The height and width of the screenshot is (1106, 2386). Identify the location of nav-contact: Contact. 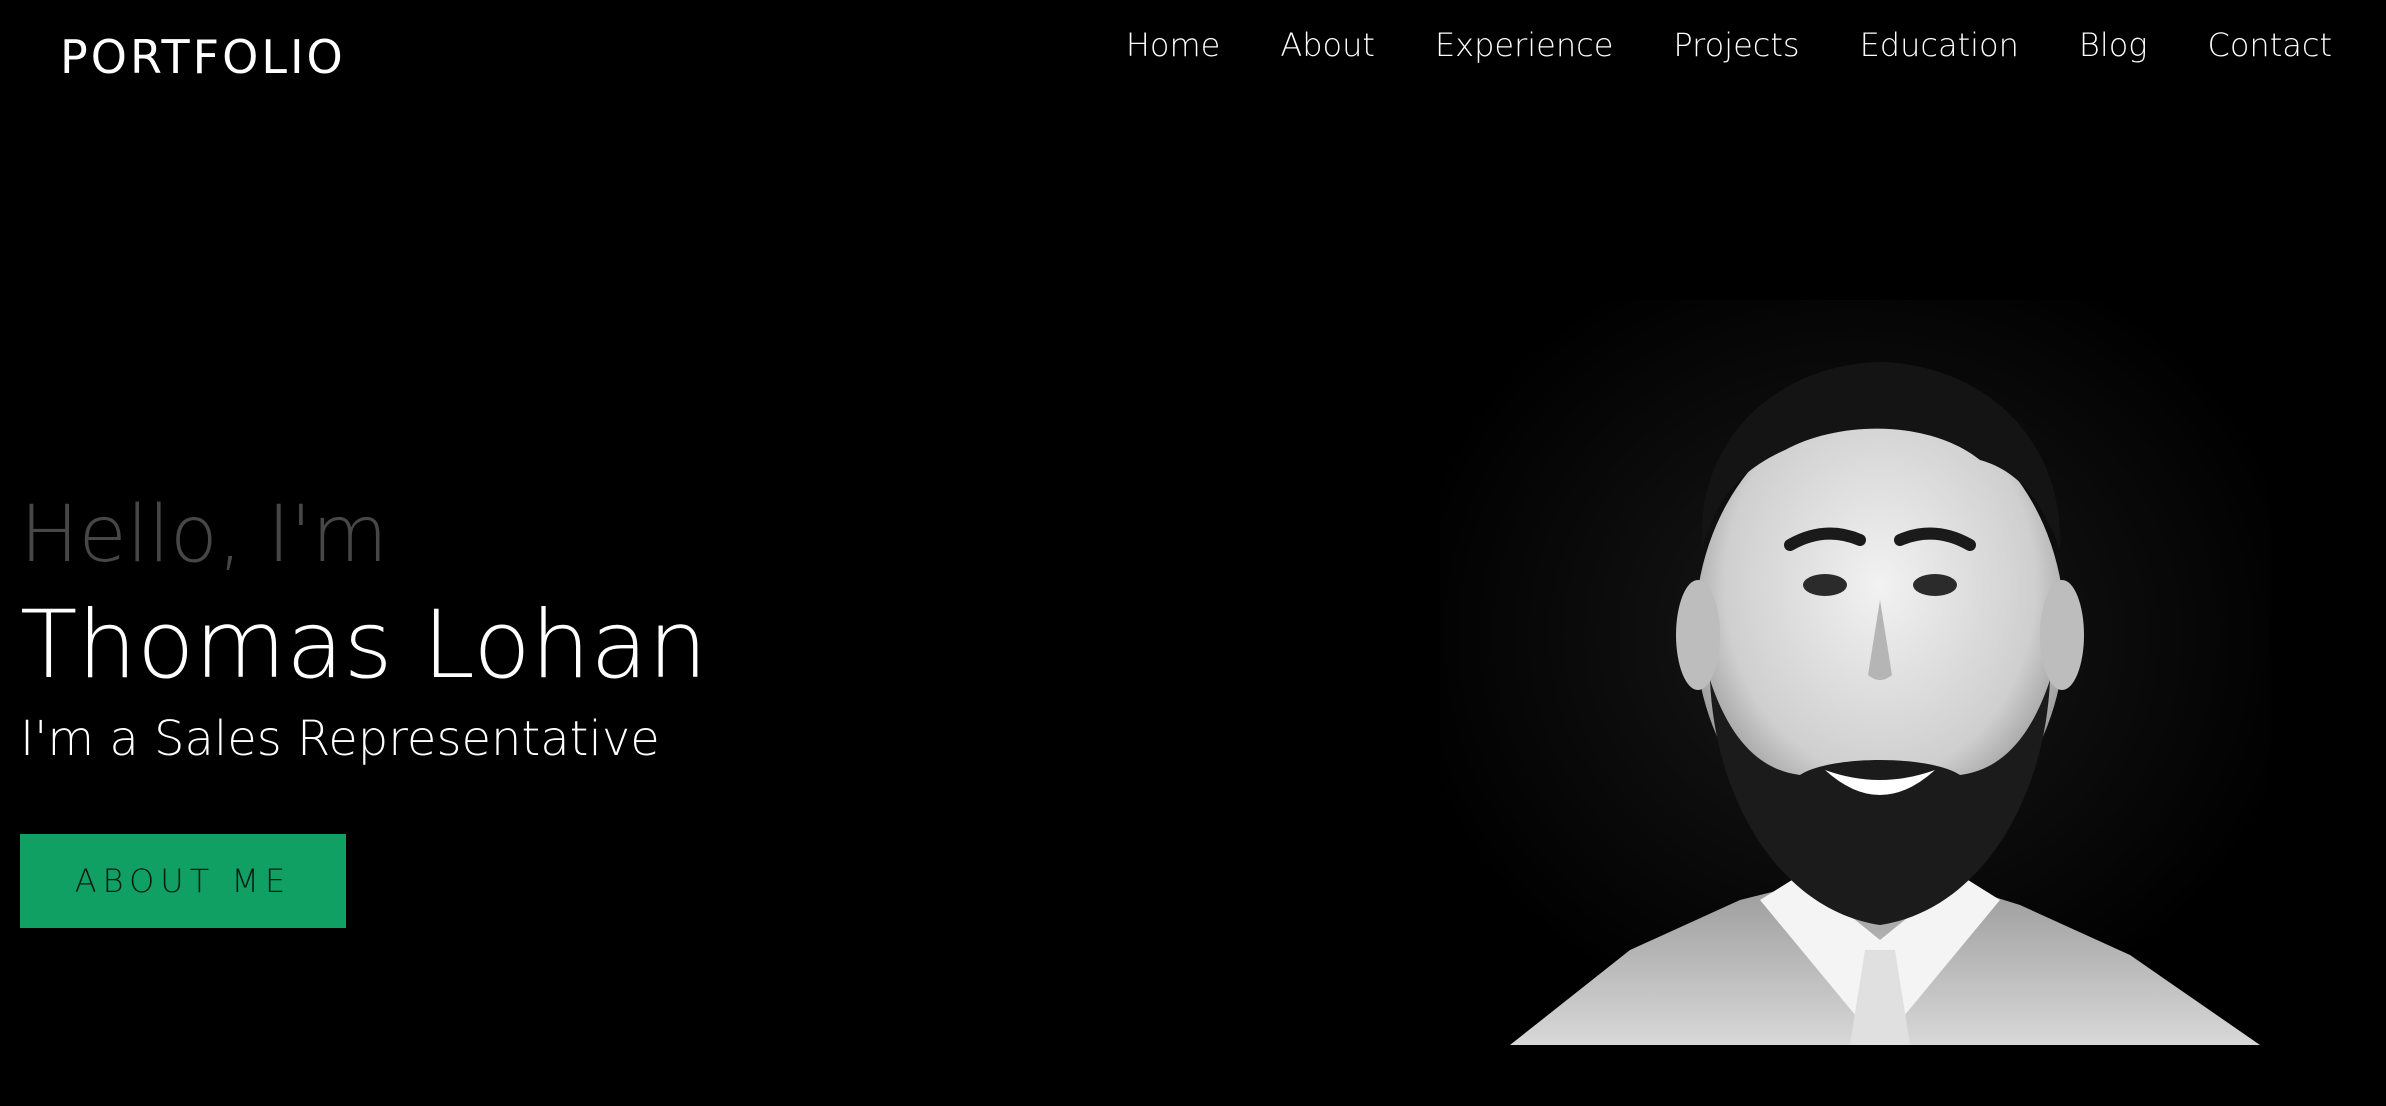
(2270, 45).